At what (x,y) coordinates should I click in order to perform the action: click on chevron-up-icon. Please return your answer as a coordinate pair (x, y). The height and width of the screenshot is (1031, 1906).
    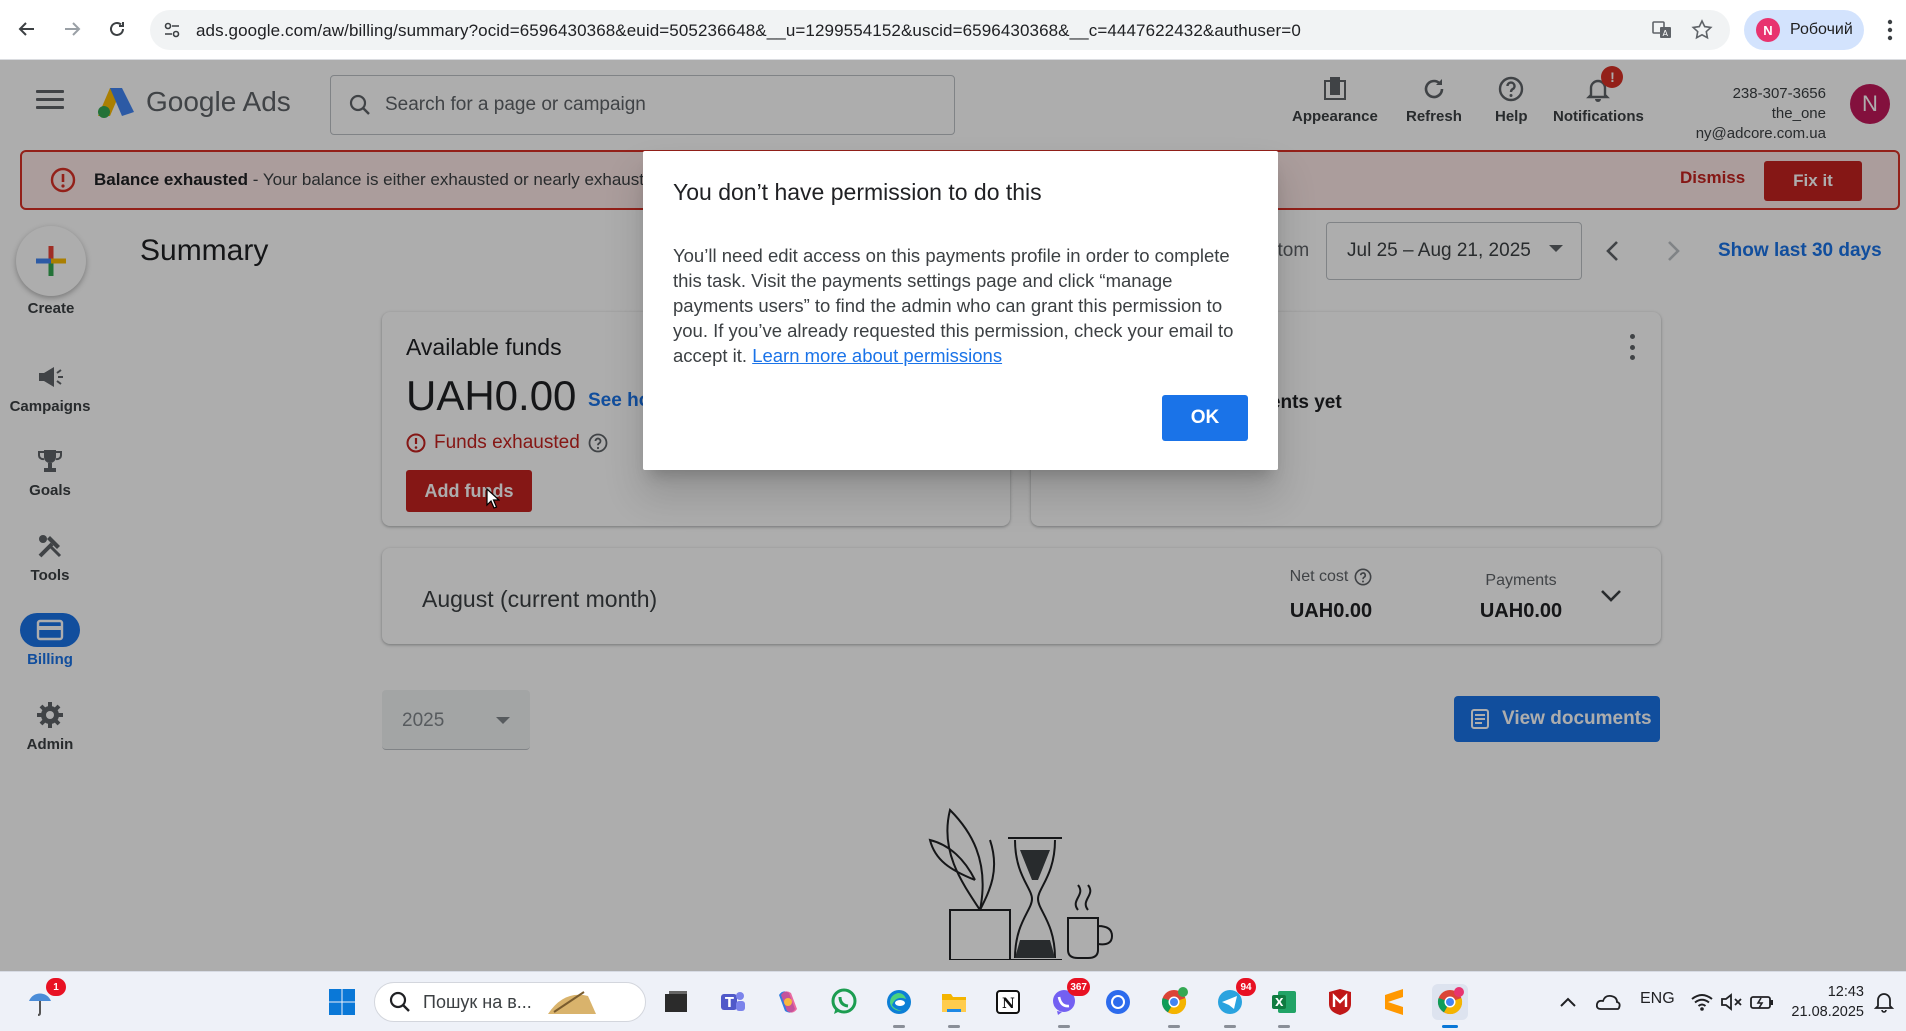
    Looking at the image, I should click on (1568, 1002).